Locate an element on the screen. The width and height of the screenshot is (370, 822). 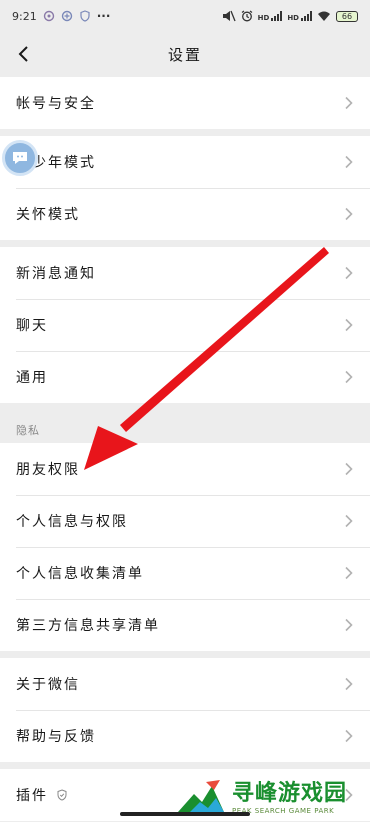
shield-notification-icon is located at coordinates (85, 16).